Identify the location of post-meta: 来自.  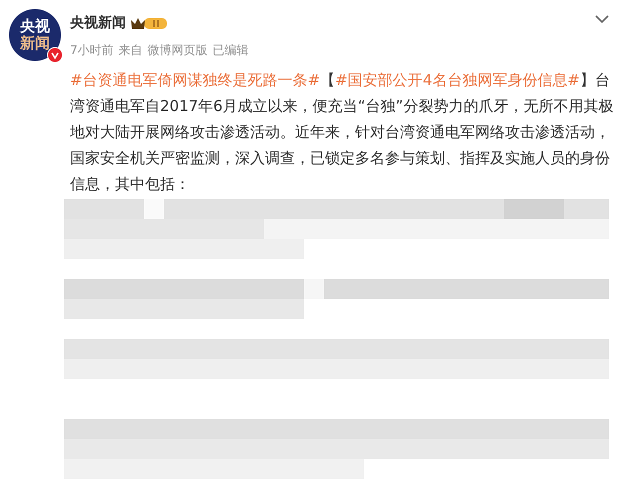
(130, 50).